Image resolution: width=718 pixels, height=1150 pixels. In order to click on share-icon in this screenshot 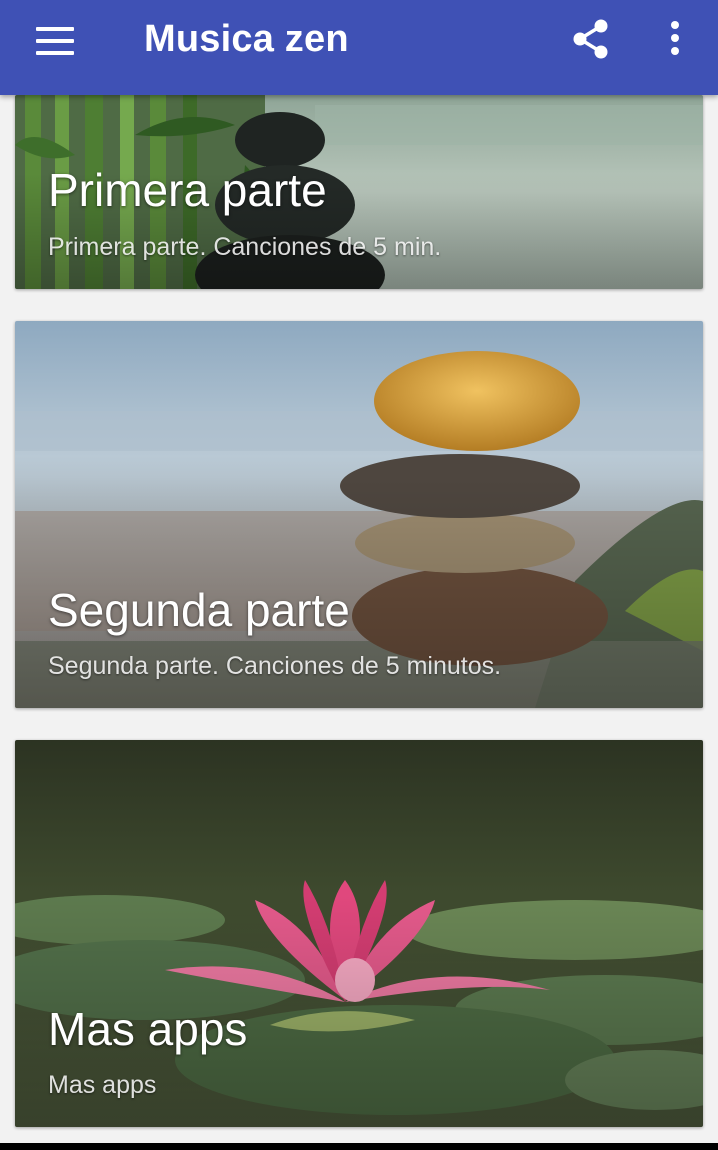, I will do `click(591, 41)`.